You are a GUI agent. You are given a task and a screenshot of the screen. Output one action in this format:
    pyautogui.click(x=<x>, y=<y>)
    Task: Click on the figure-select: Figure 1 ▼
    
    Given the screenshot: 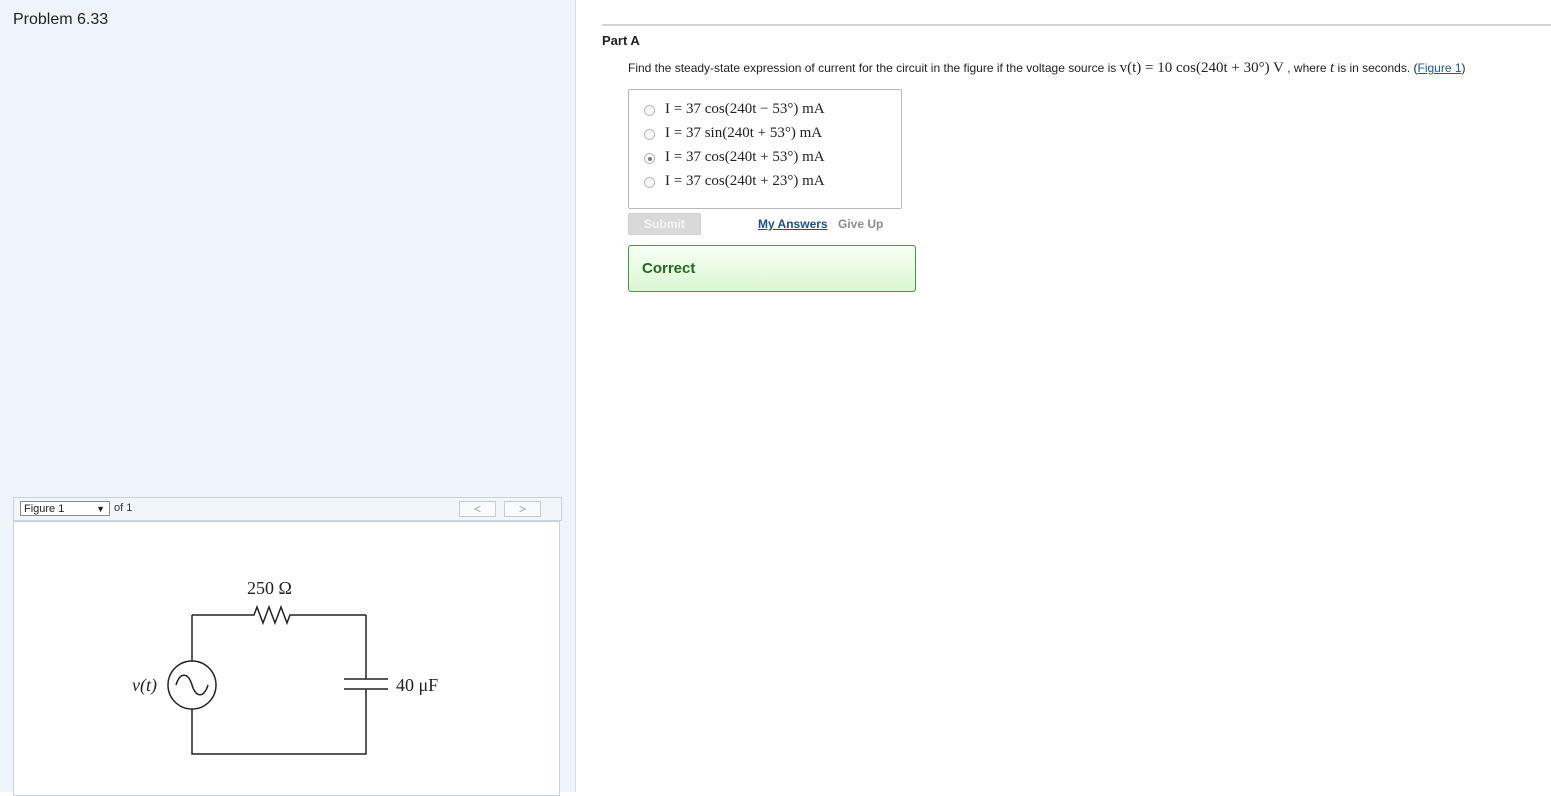 What is the action you would take?
    pyautogui.click(x=65, y=508)
    